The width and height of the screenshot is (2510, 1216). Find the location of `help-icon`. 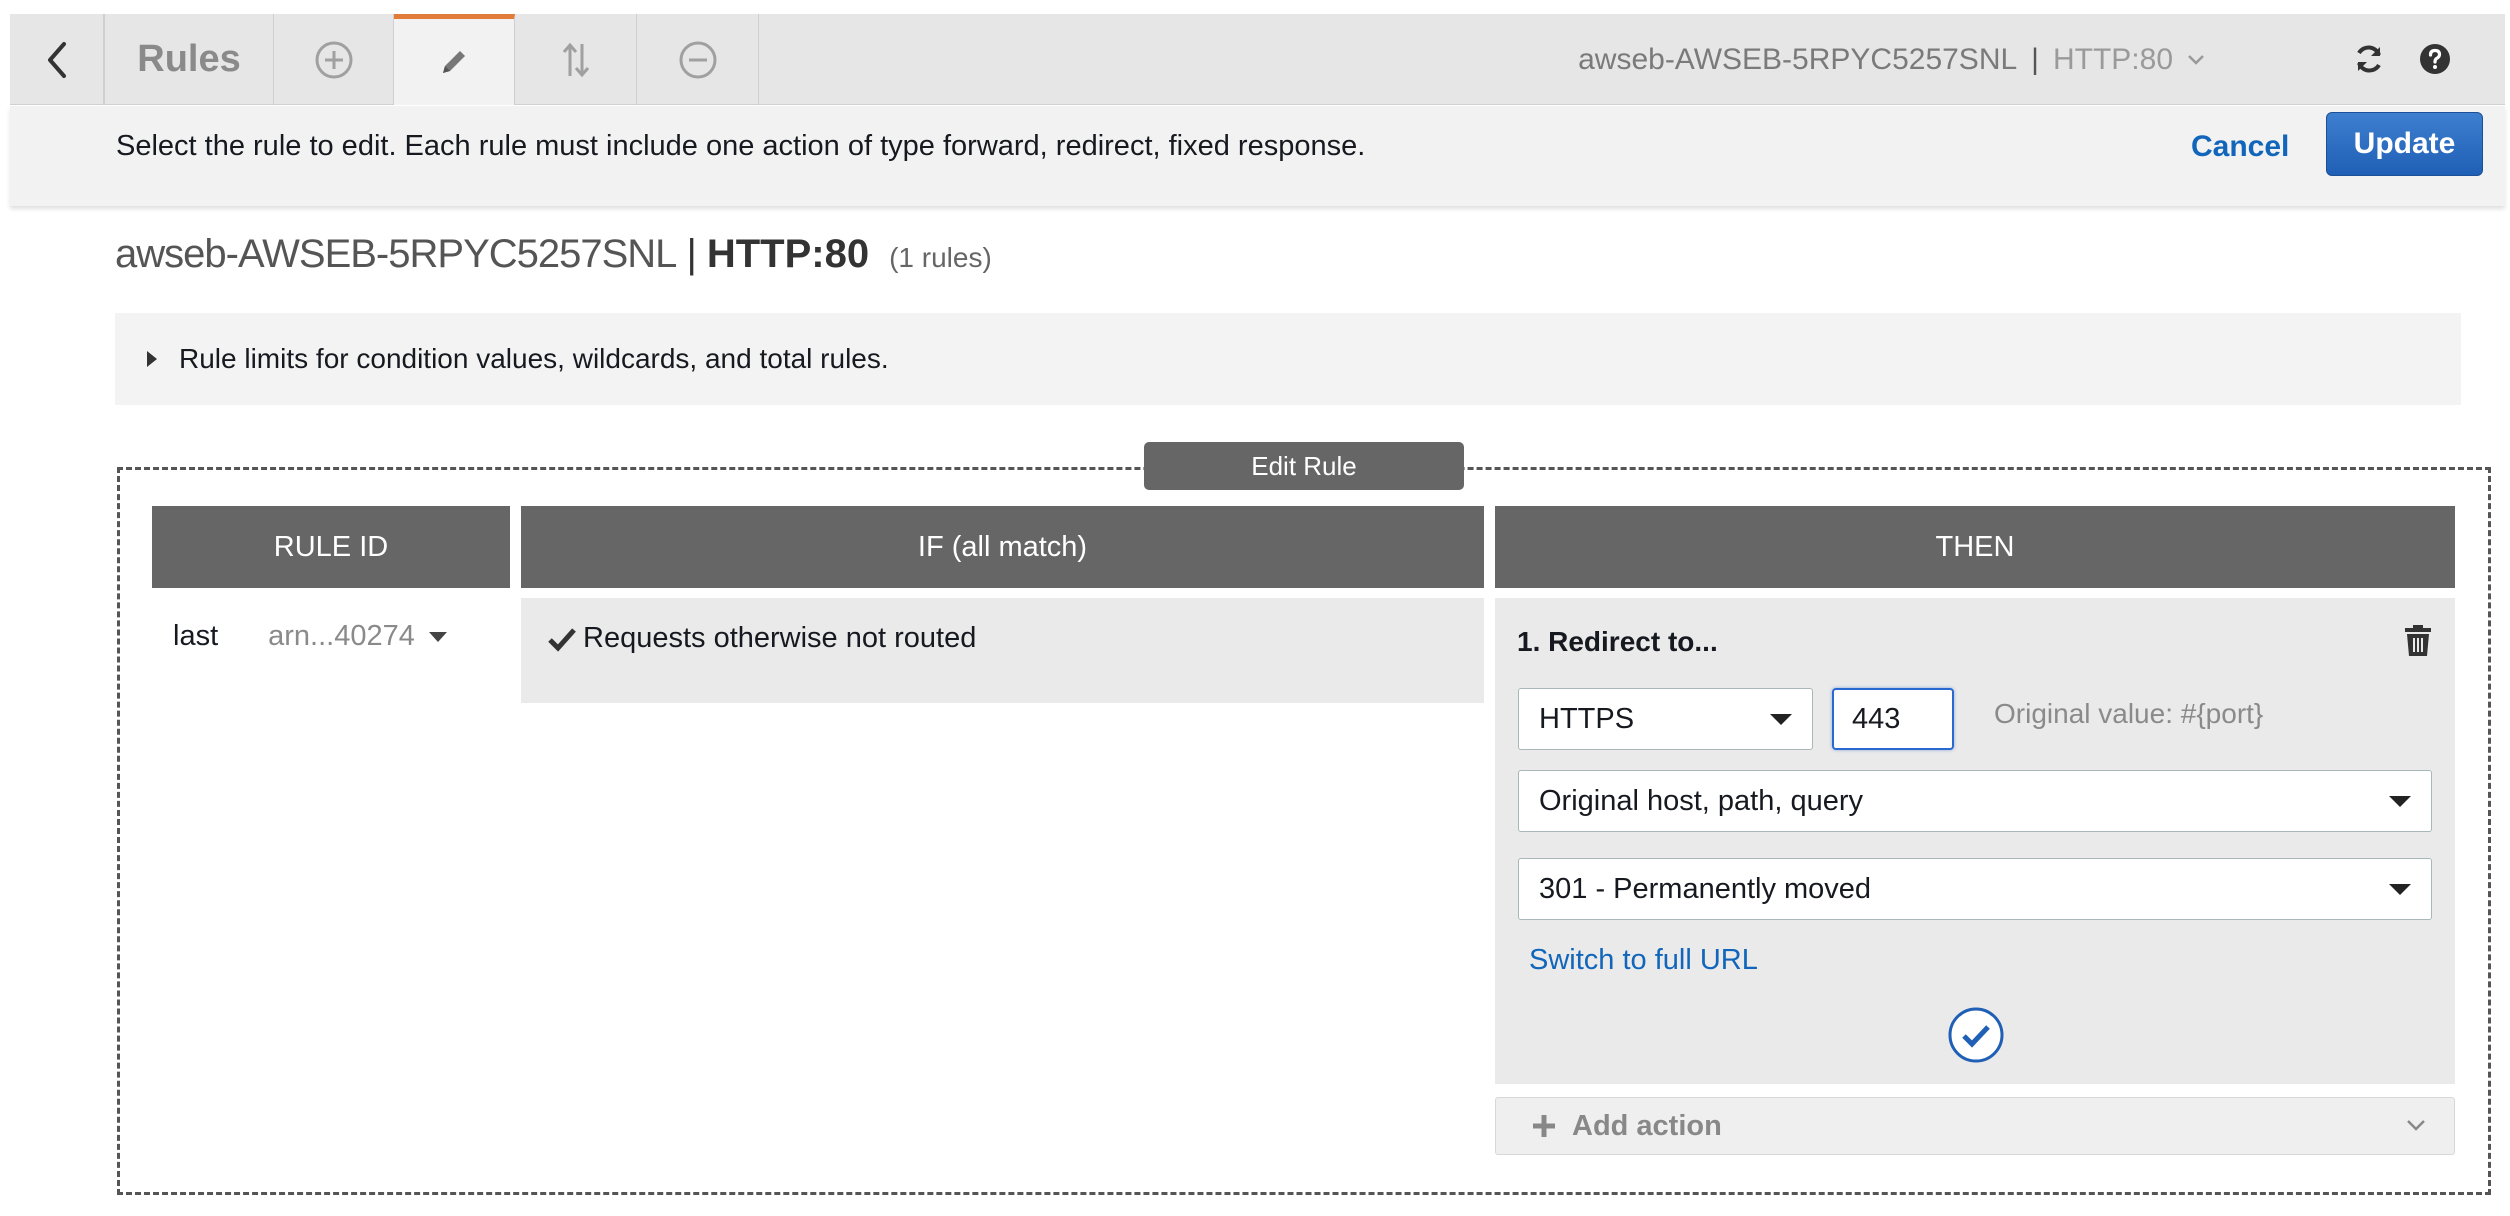

help-icon is located at coordinates (2435, 59).